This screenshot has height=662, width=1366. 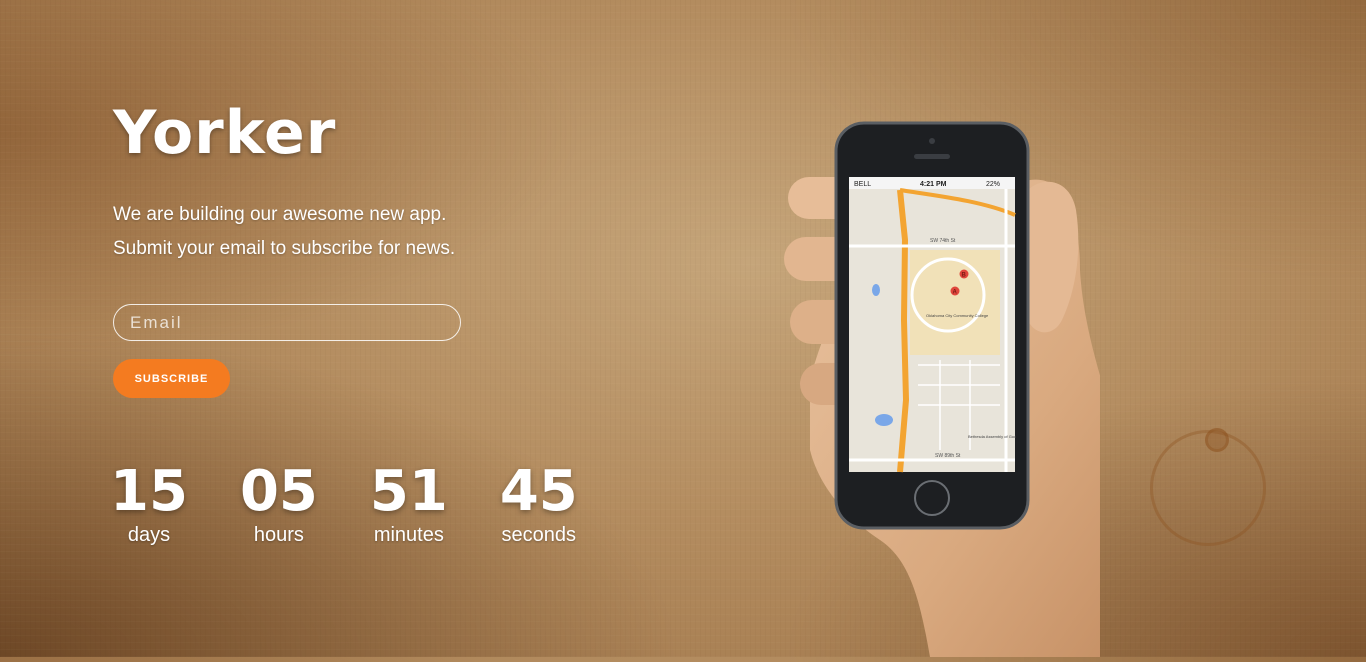 I want to click on countdown-timer: 15 days 05 hours 51 minutes 45 seconds, so click(x=370, y=503).